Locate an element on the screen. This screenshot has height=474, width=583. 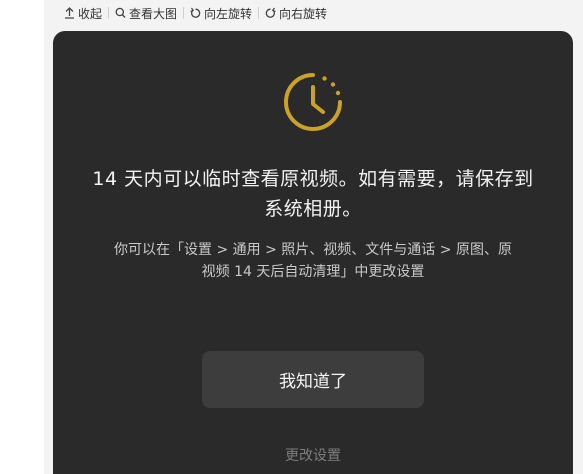
view-large-button: 查看大图 is located at coordinates (146, 13).